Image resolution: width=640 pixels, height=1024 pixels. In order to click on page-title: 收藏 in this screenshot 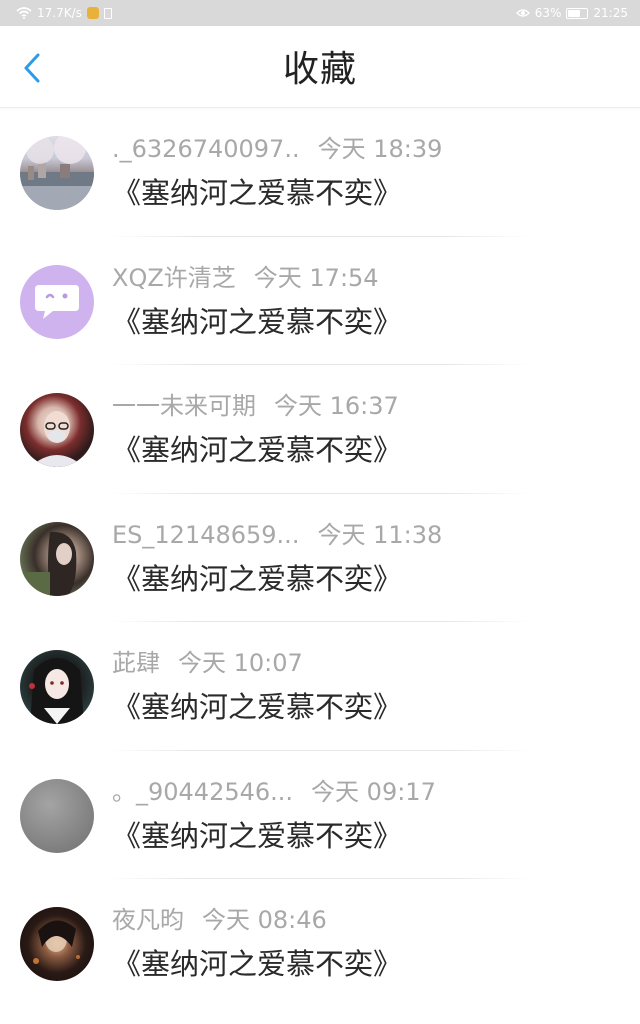, I will do `click(319, 69)`.